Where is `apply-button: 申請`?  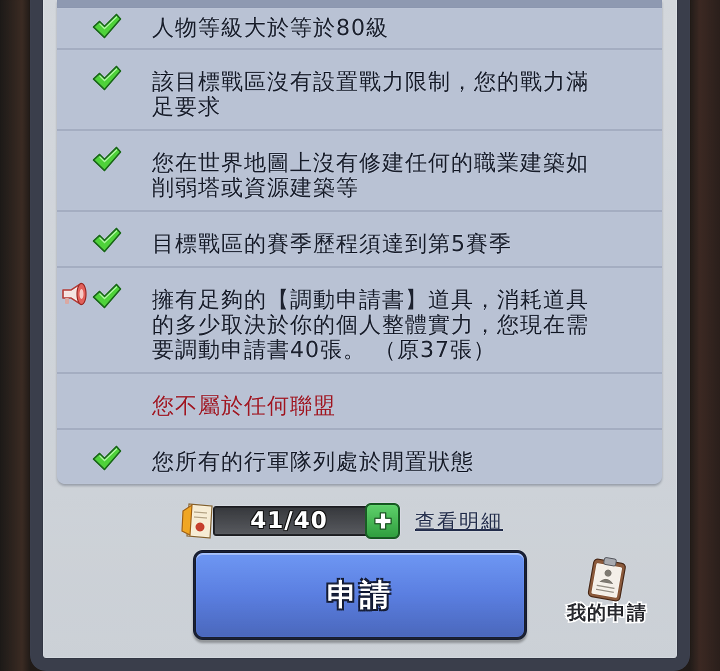
apply-button: 申請 is located at coordinates (360, 595).